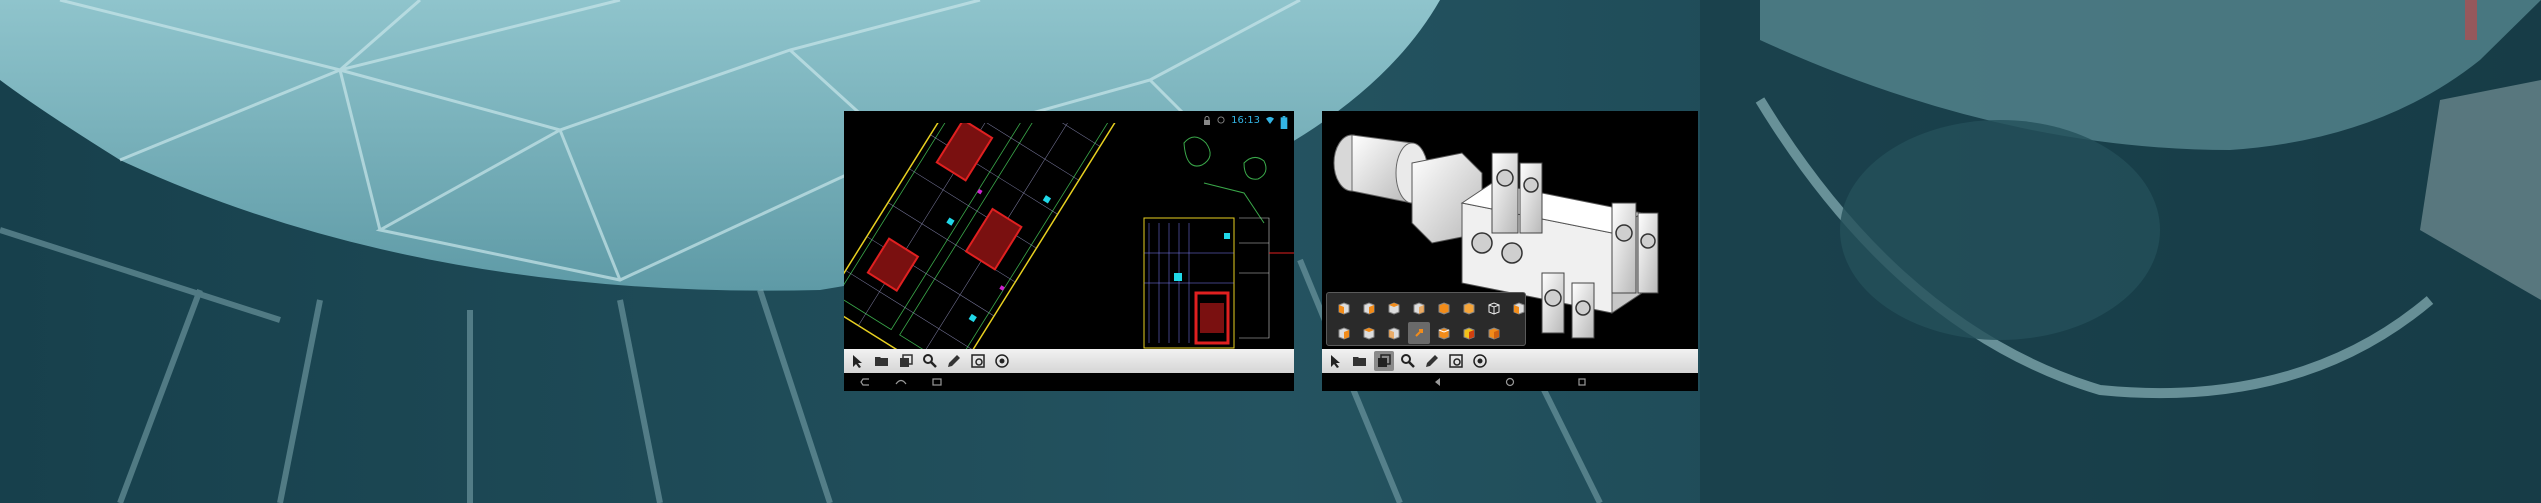  What do you see at coordinates (1069, 236) in the screenshot?
I see `cad-canvas-2d` at bounding box center [1069, 236].